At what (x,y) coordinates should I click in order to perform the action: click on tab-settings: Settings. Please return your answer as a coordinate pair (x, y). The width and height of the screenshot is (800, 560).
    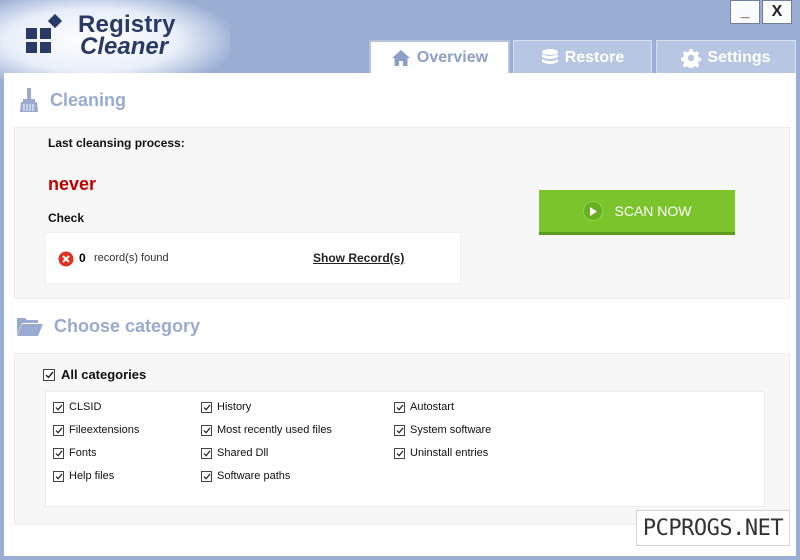
    Looking at the image, I should click on (726, 57).